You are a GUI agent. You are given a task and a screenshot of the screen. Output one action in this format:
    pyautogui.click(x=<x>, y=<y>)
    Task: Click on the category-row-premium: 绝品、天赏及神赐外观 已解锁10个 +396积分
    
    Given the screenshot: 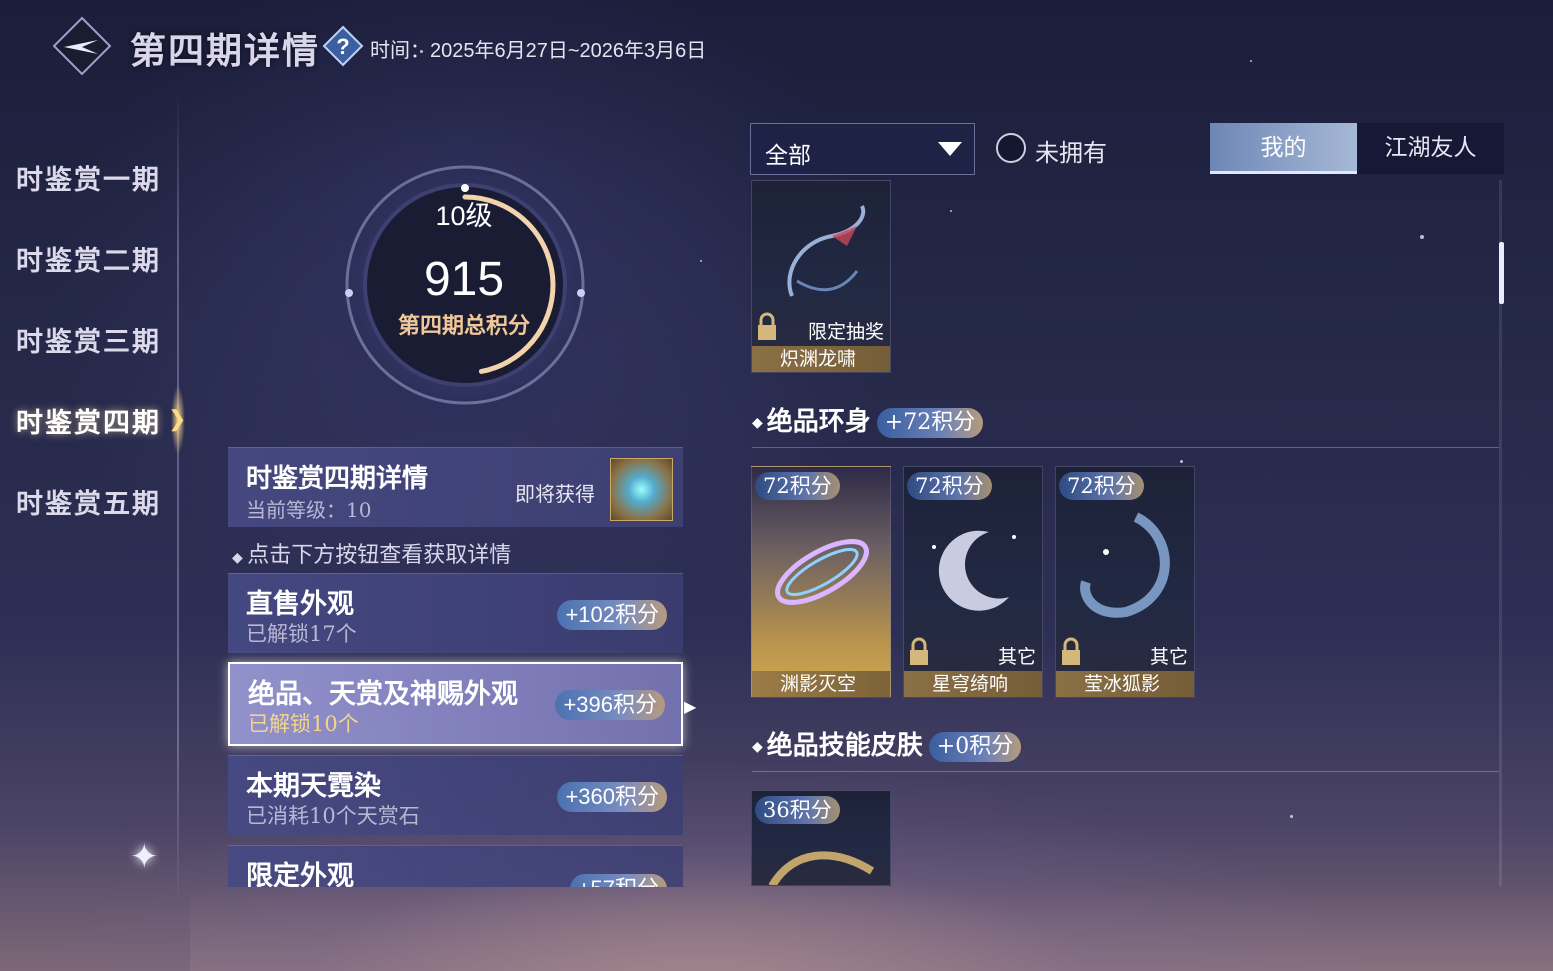 What is the action you would take?
    pyautogui.click(x=455, y=704)
    